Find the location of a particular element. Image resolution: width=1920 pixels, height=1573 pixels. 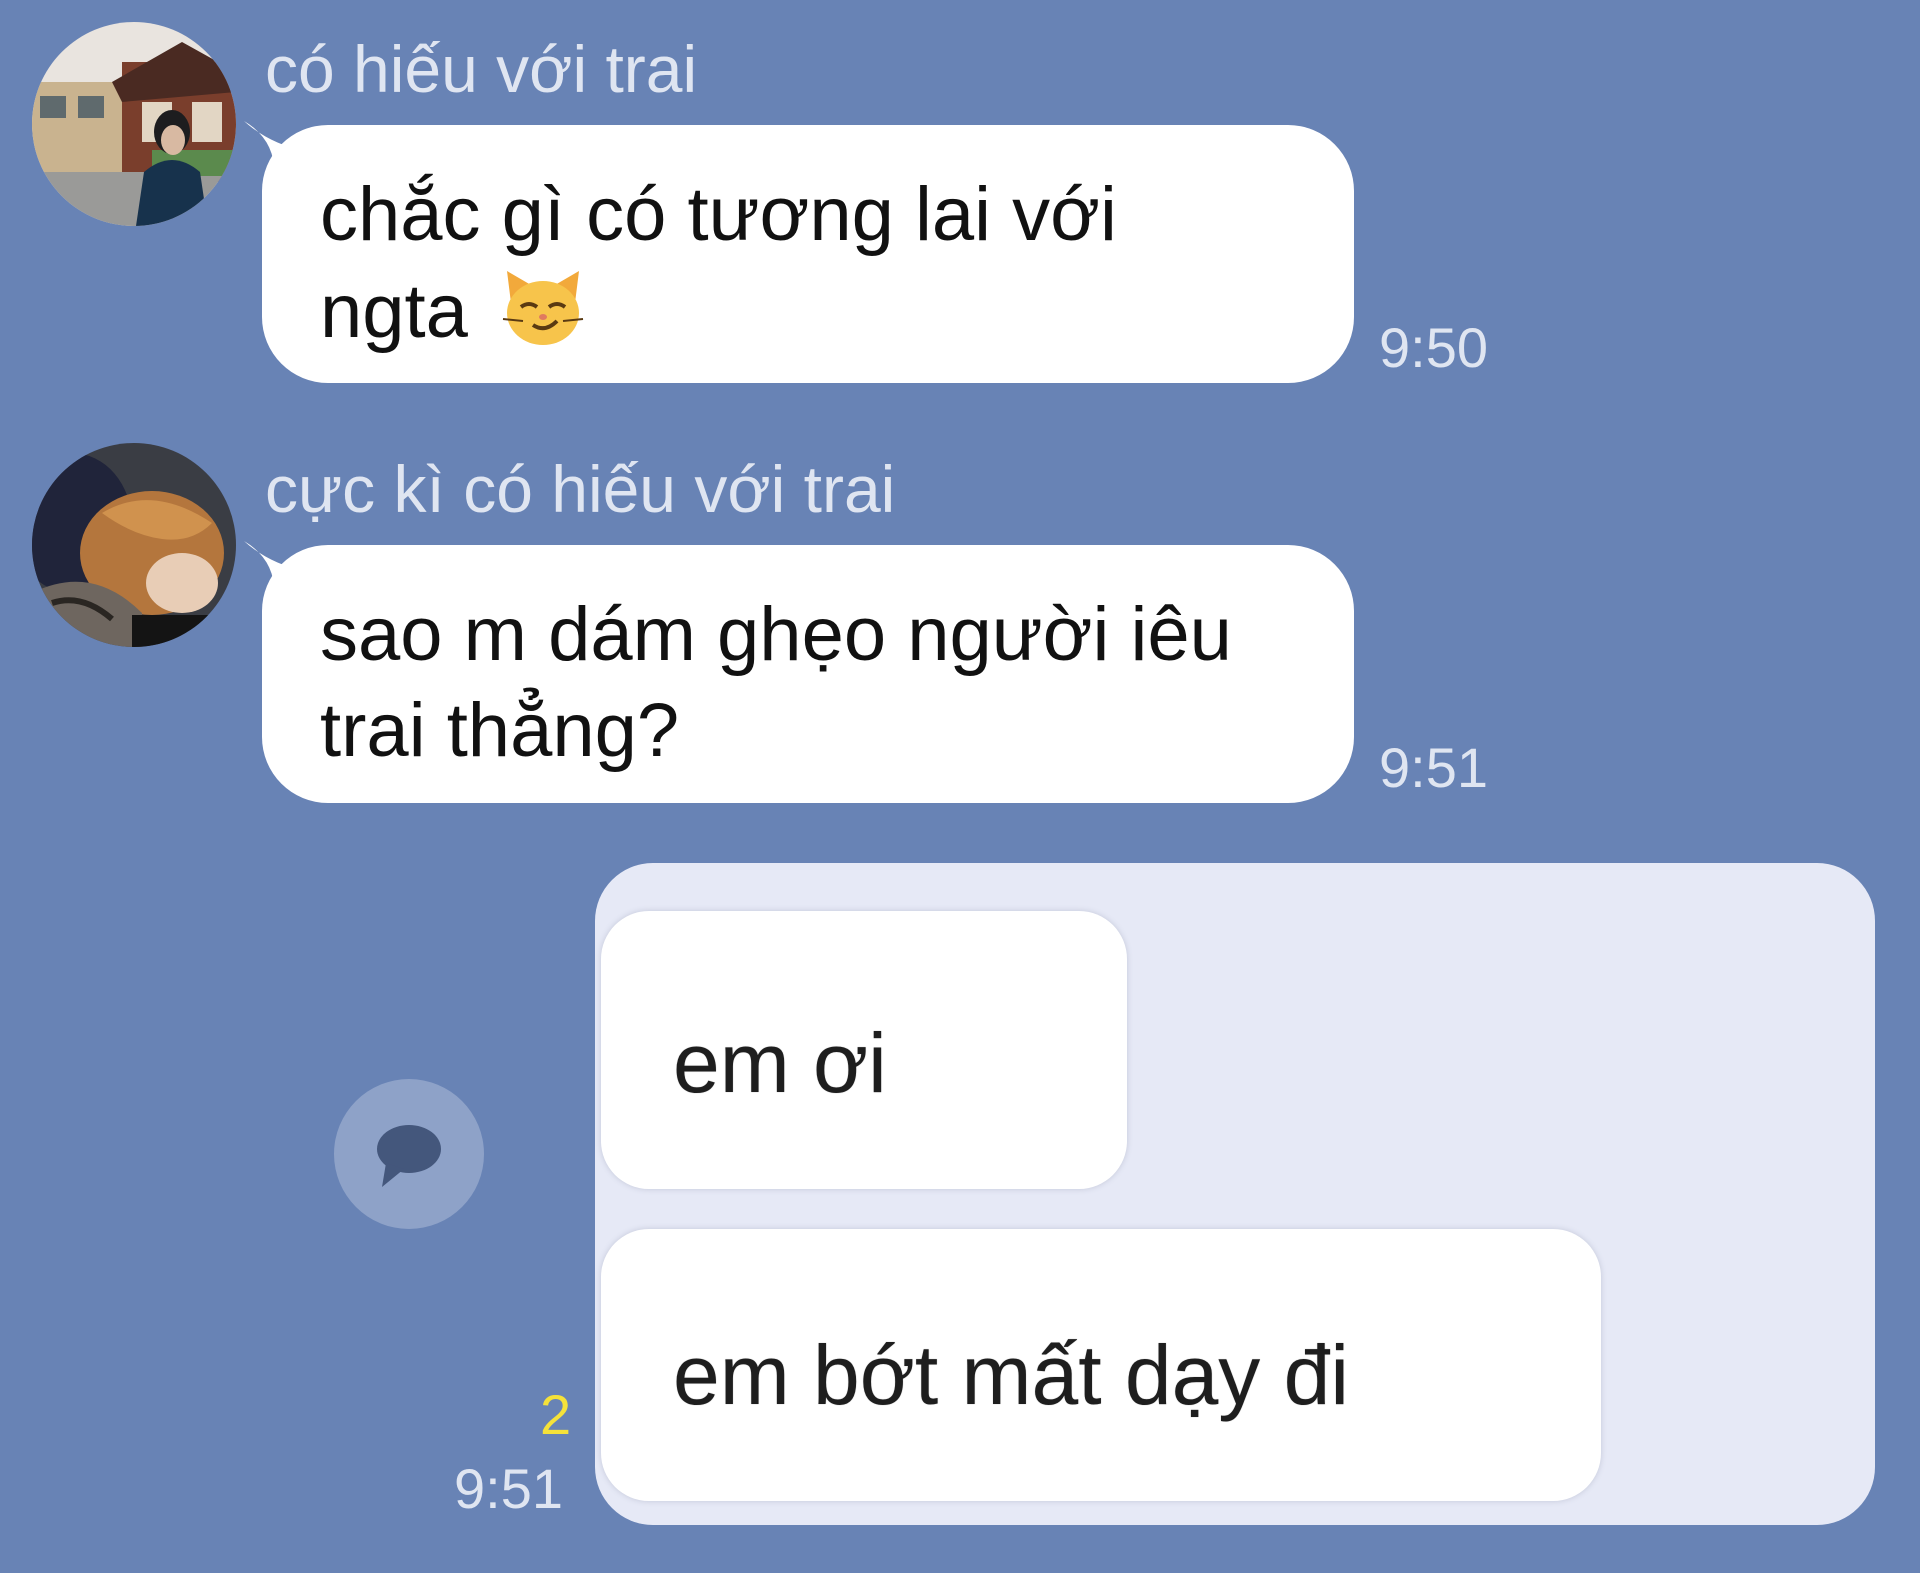

avatar-photo-street is located at coordinates (134, 124).